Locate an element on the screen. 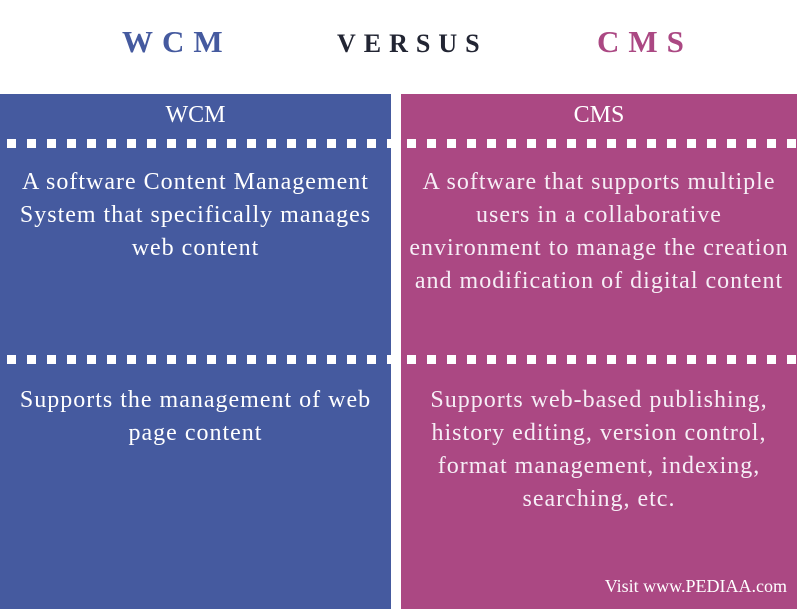 The width and height of the screenshot is (797, 609). wcm-title: WCM is located at coordinates (177, 41).